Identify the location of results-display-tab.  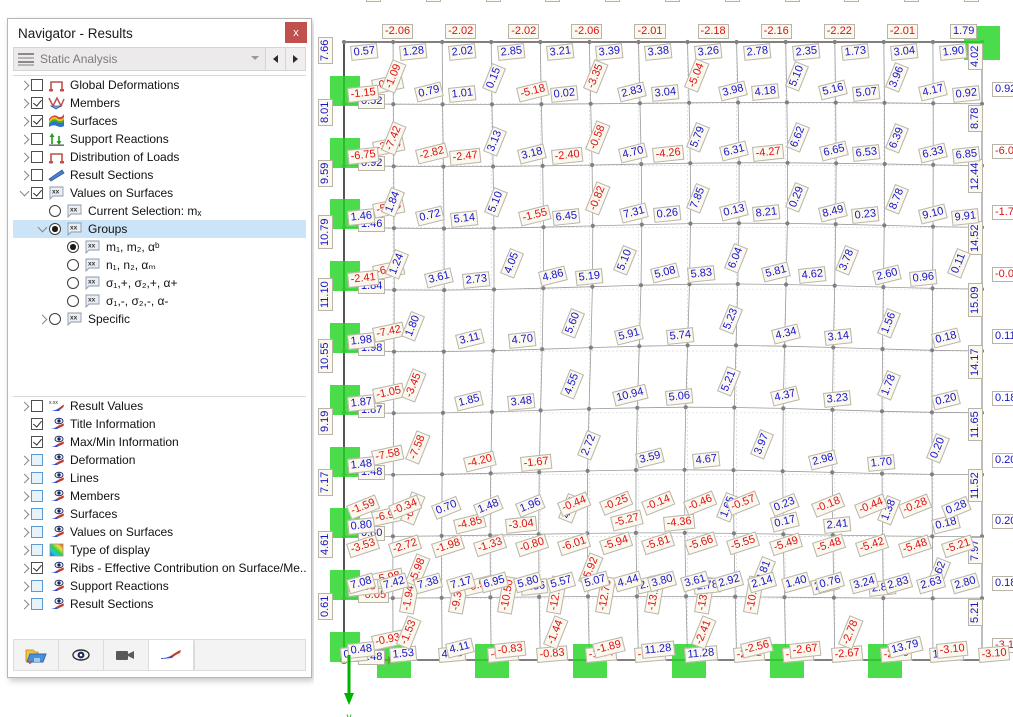
(171, 655).